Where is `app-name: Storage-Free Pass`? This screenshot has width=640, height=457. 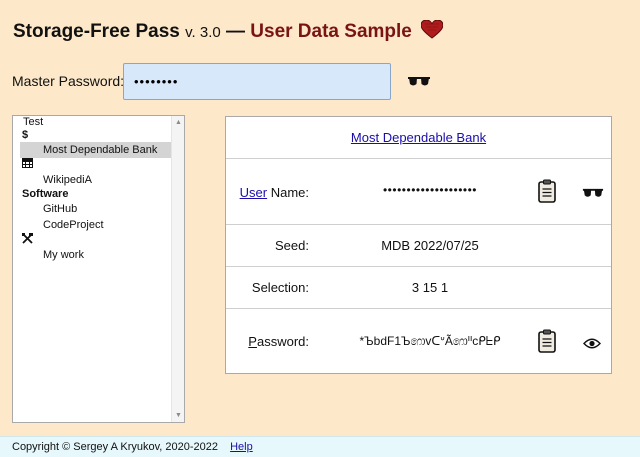
app-name: Storage-Free Pass is located at coordinates (96, 31).